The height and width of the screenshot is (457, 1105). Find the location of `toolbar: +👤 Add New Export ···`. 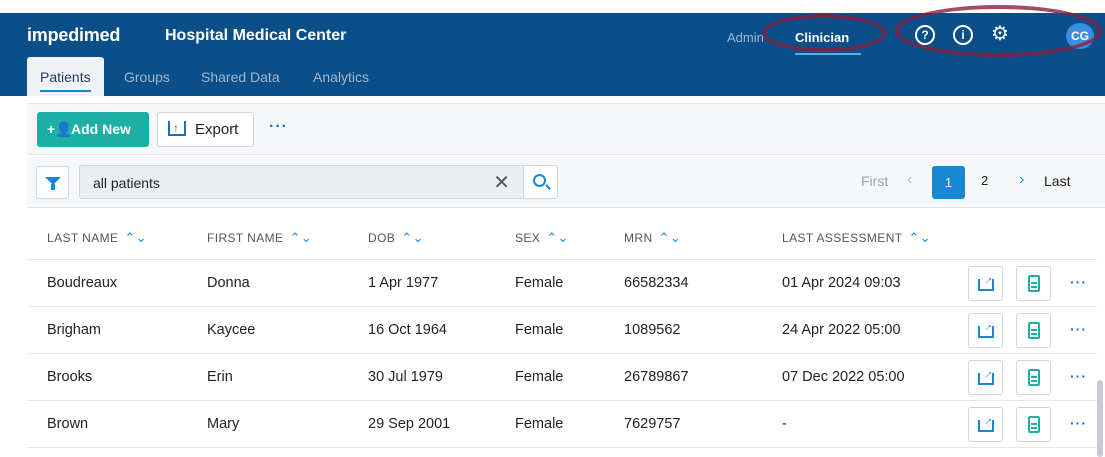

toolbar: +👤 Add New Export ··· is located at coordinates (566, 129).